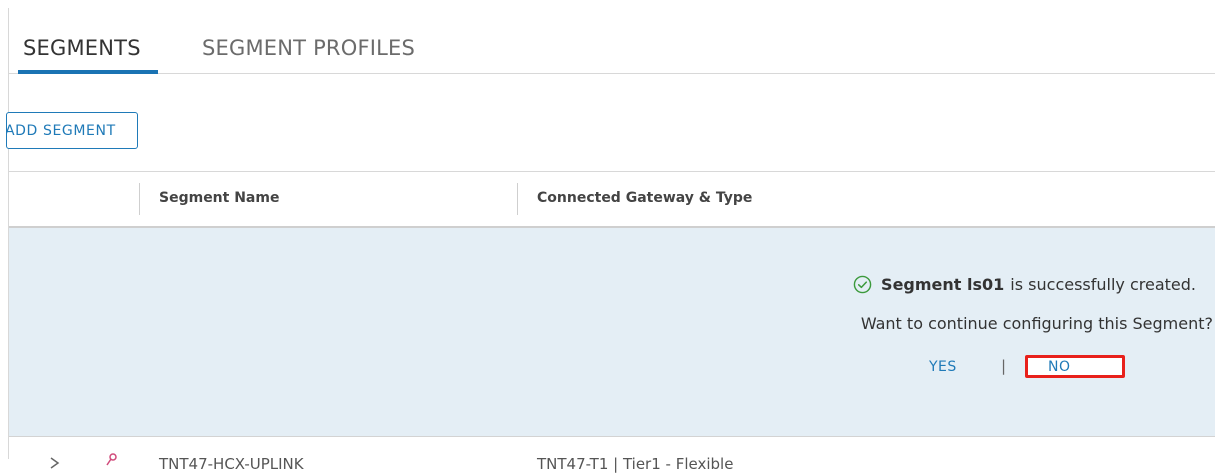 Image resolution: width=1216 pixels, height=473 pixels. What do you see at coordinates (82, 48) in the screenshot?
I see `tab-segments: SEGMENTS` at bounding box center [82, 48].